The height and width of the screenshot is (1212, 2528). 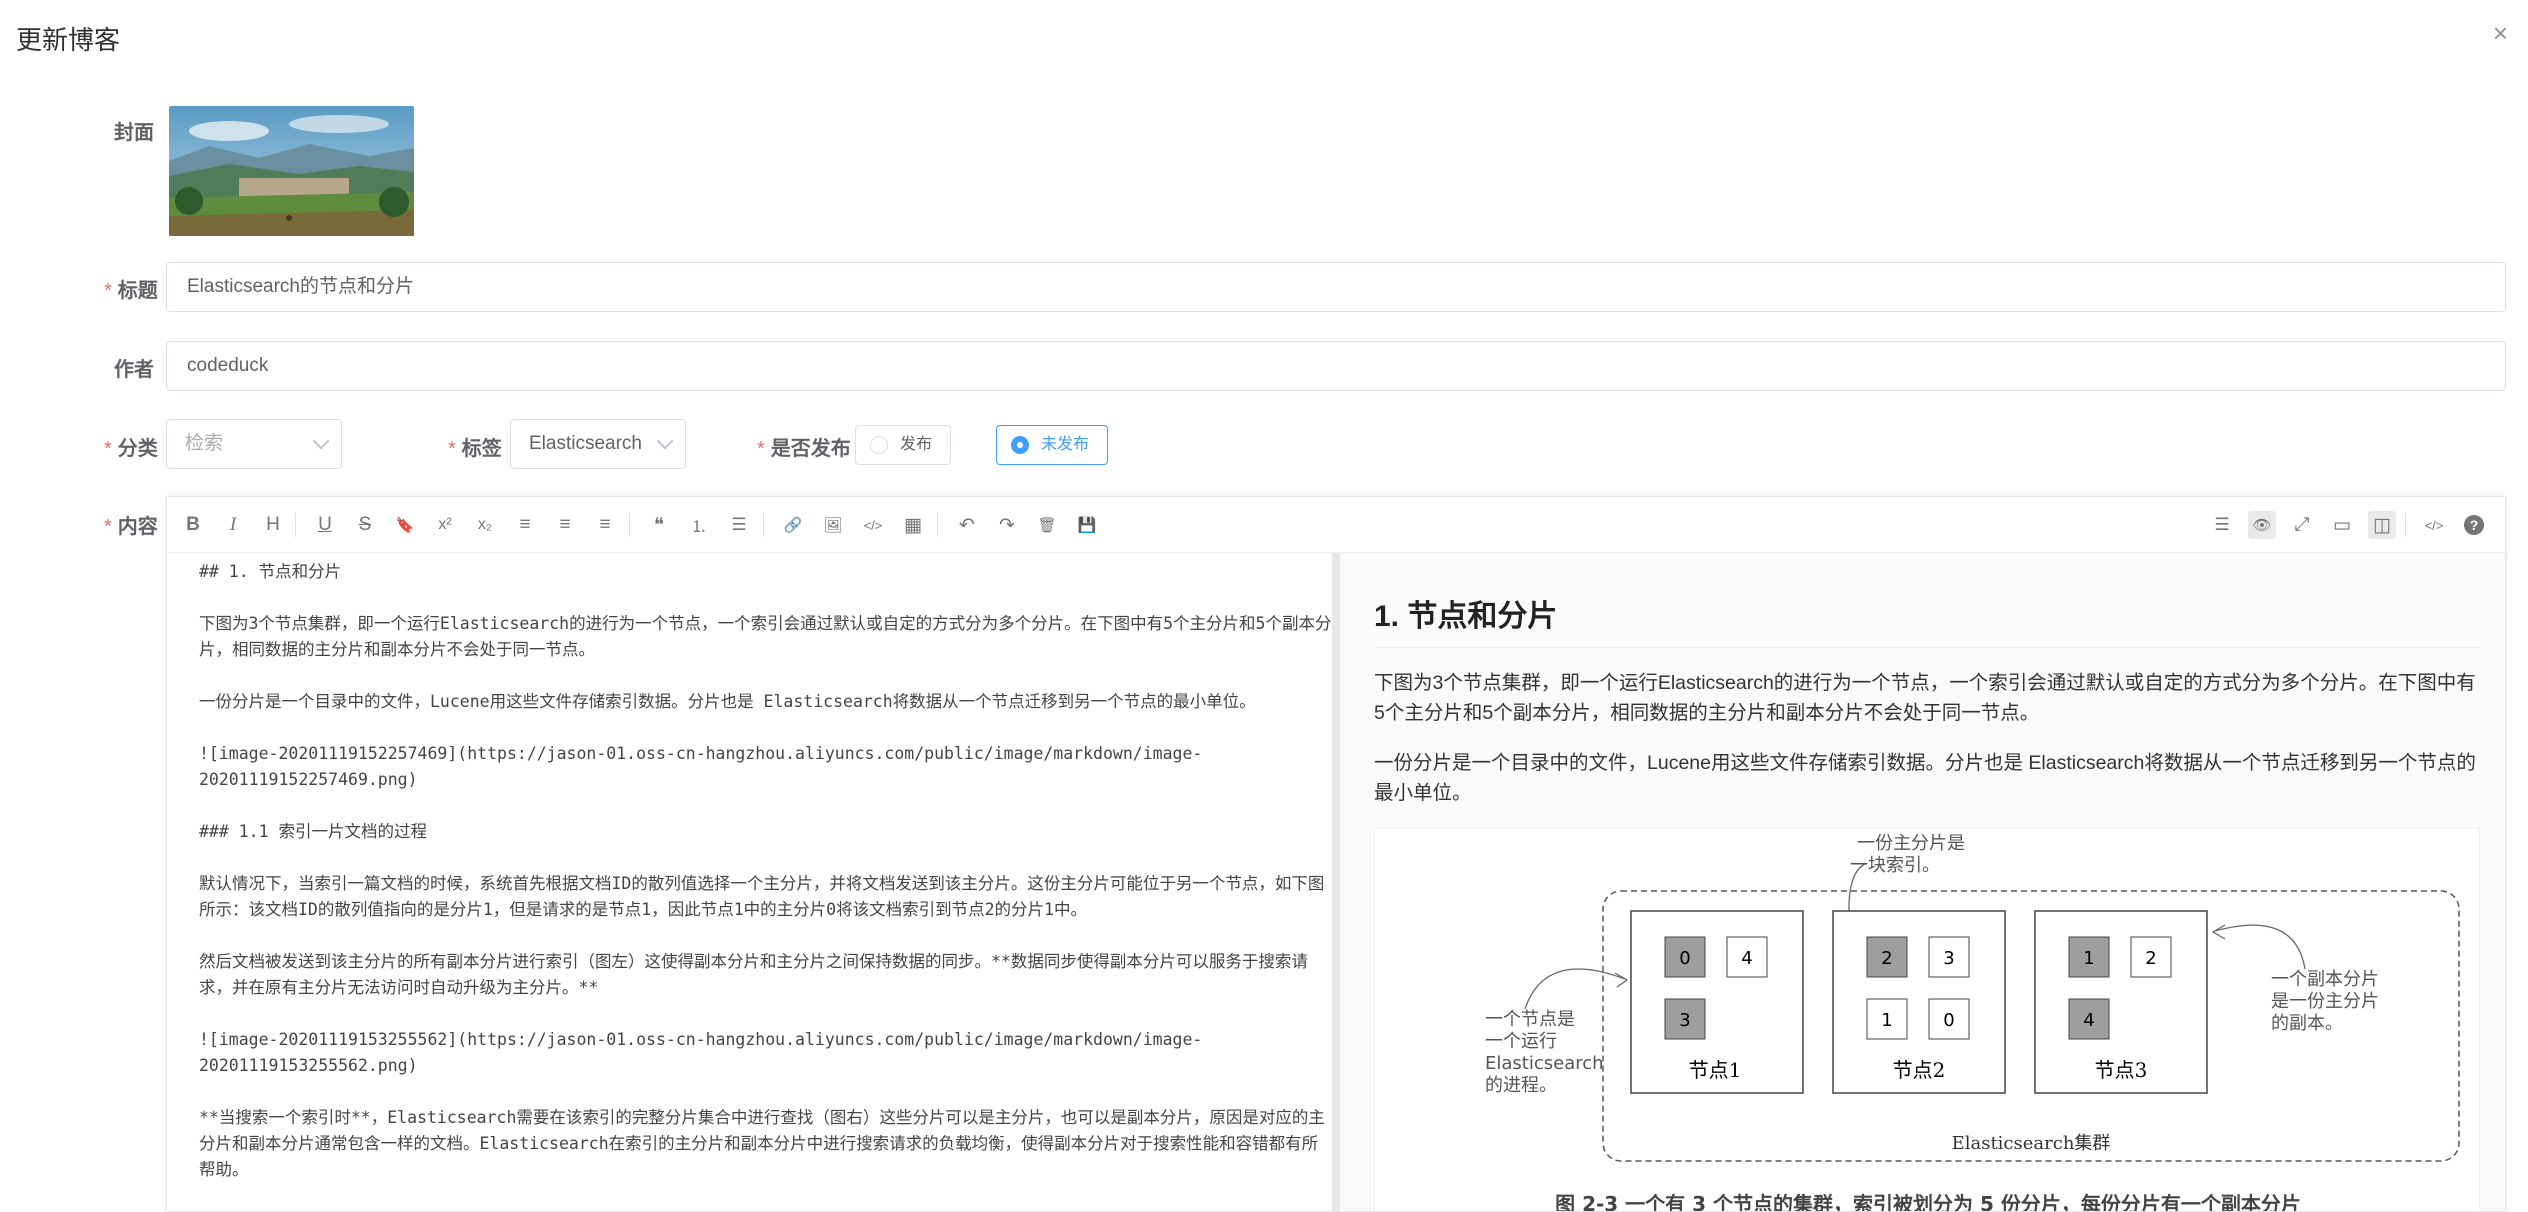 I want to click on annotation-left-line: 一个运行, so click(x=1521, y=1041).